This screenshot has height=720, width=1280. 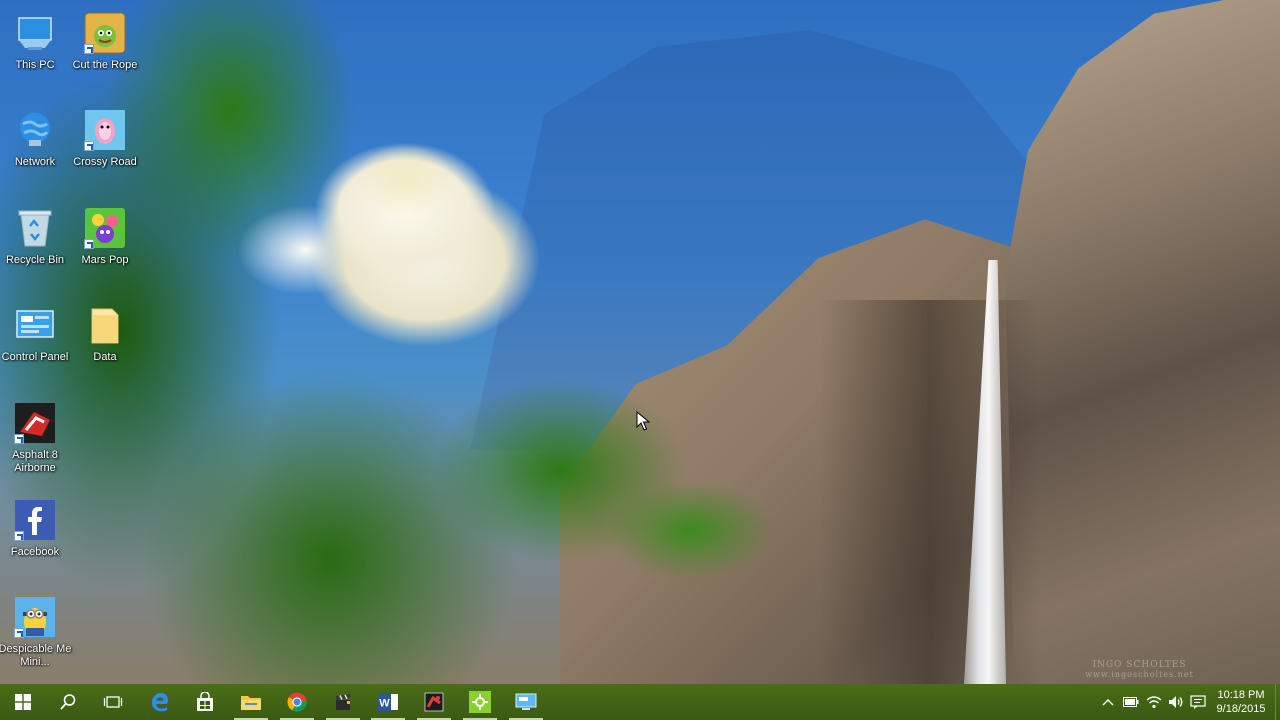 I want to click on green-app-icon, so click(x=480, y=702).